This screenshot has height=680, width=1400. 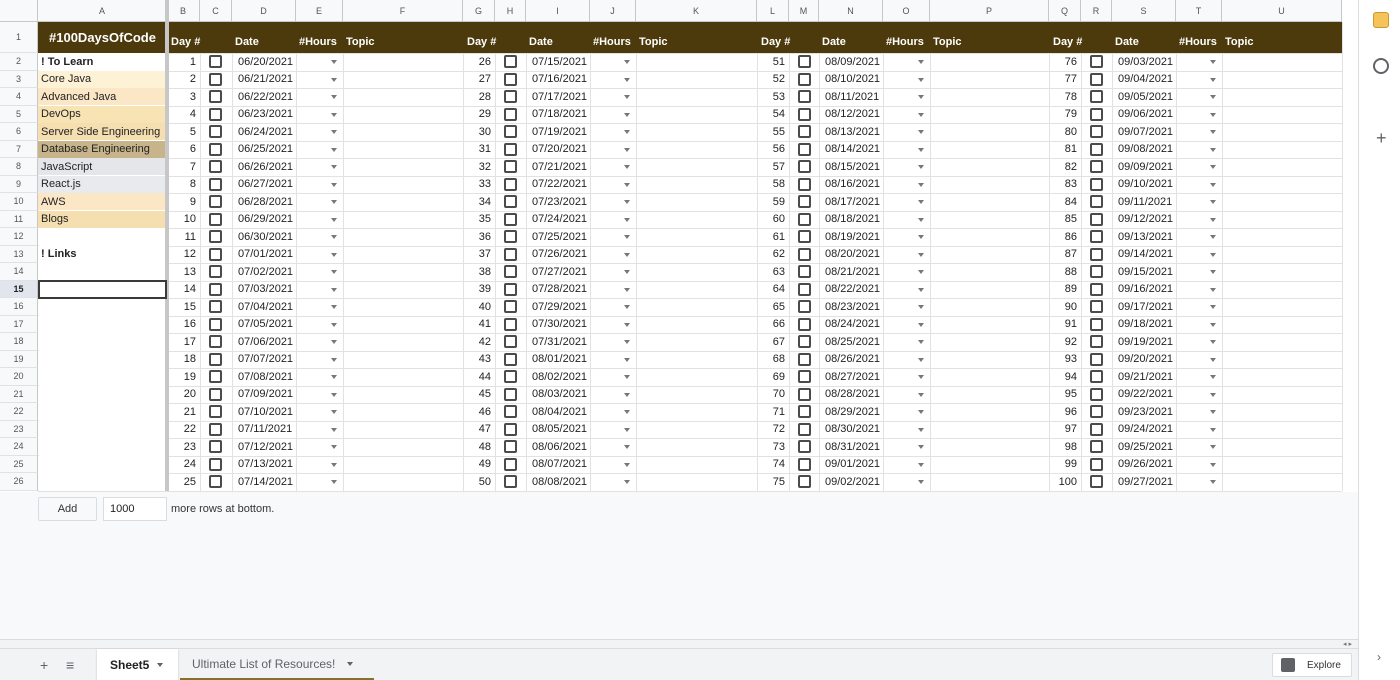 What do you see at coordinates (679, 643) in the screenshot?
I see `horizontal-scrollbar: ◂ ▸` at bounding box center [679, 643].